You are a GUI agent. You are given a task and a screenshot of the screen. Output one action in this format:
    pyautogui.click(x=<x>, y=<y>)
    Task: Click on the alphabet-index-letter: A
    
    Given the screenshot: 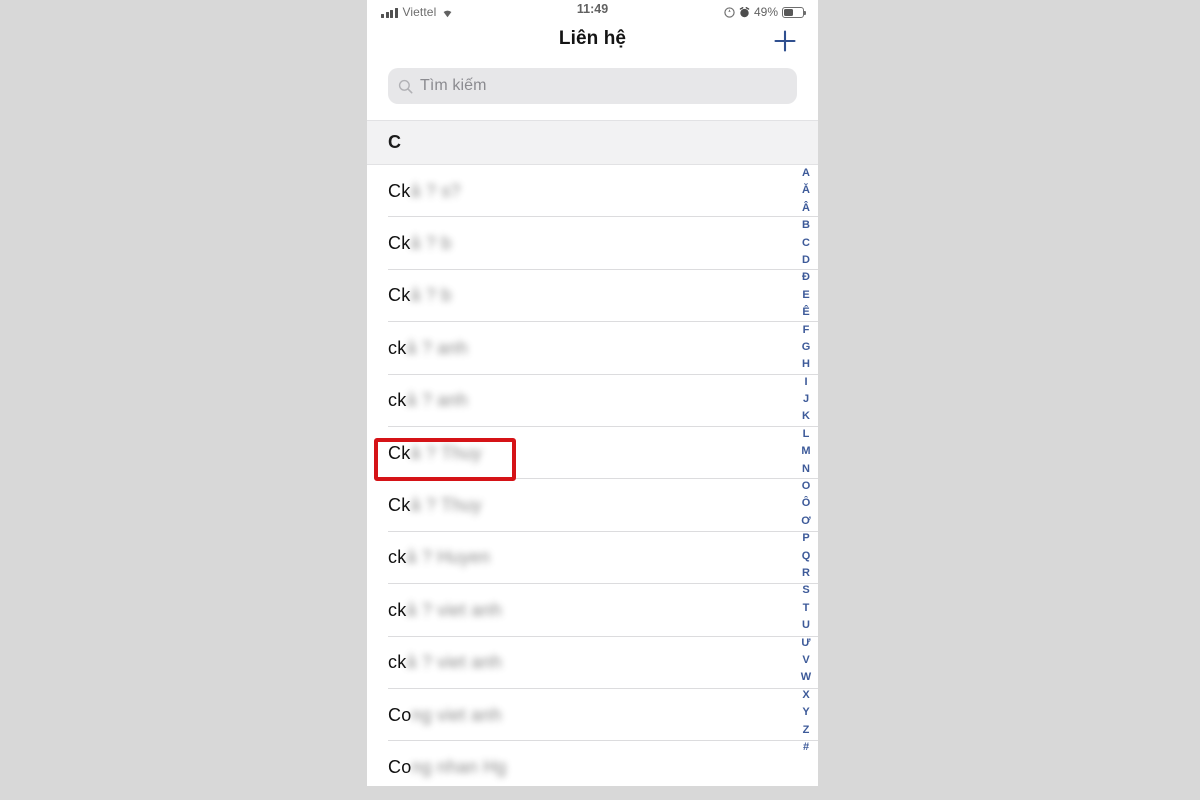 What is the action you would take?
    pyautogui.click(x=806, y=173)
    